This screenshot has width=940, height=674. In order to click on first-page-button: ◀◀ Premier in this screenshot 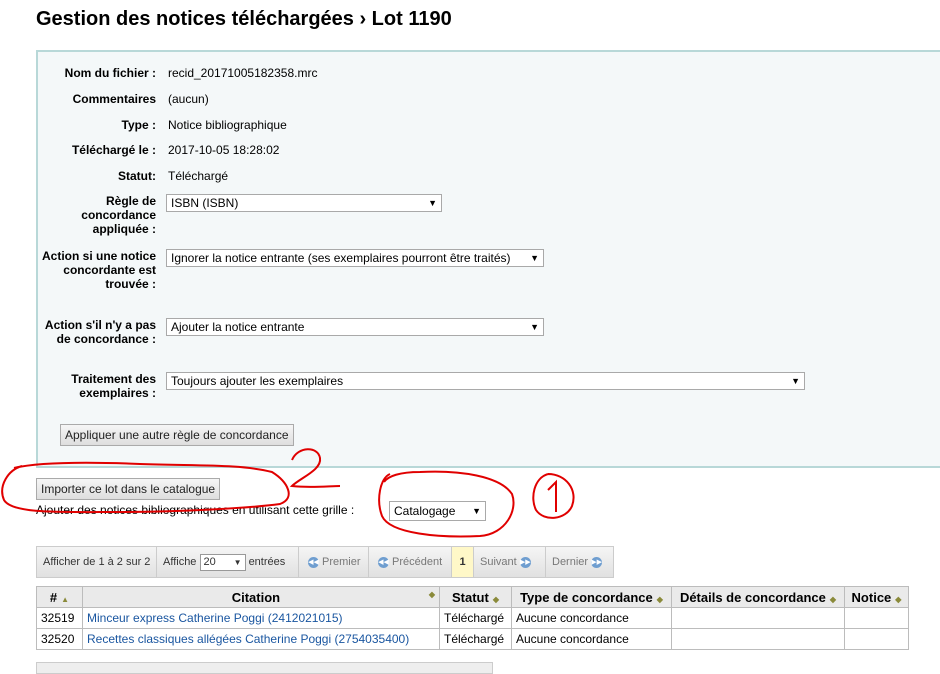, I will do `click(334, 562)`.